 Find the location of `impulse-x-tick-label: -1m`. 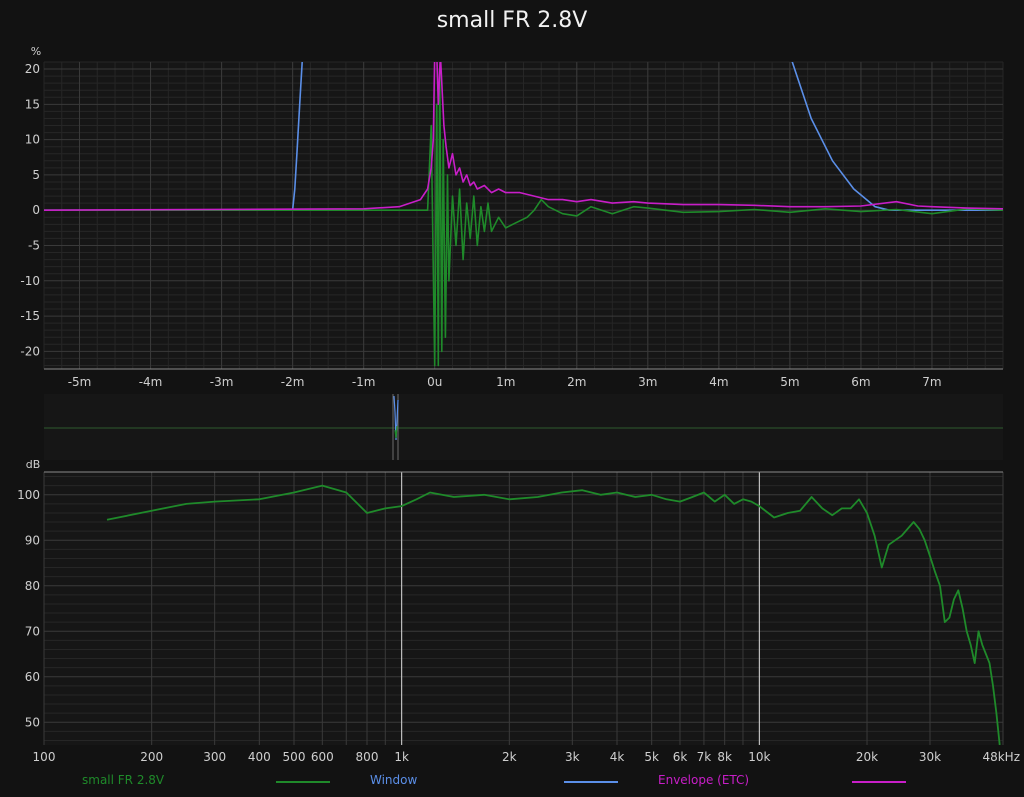

impulse-x-tick-label: -1m is located at coordinates (364, 382).